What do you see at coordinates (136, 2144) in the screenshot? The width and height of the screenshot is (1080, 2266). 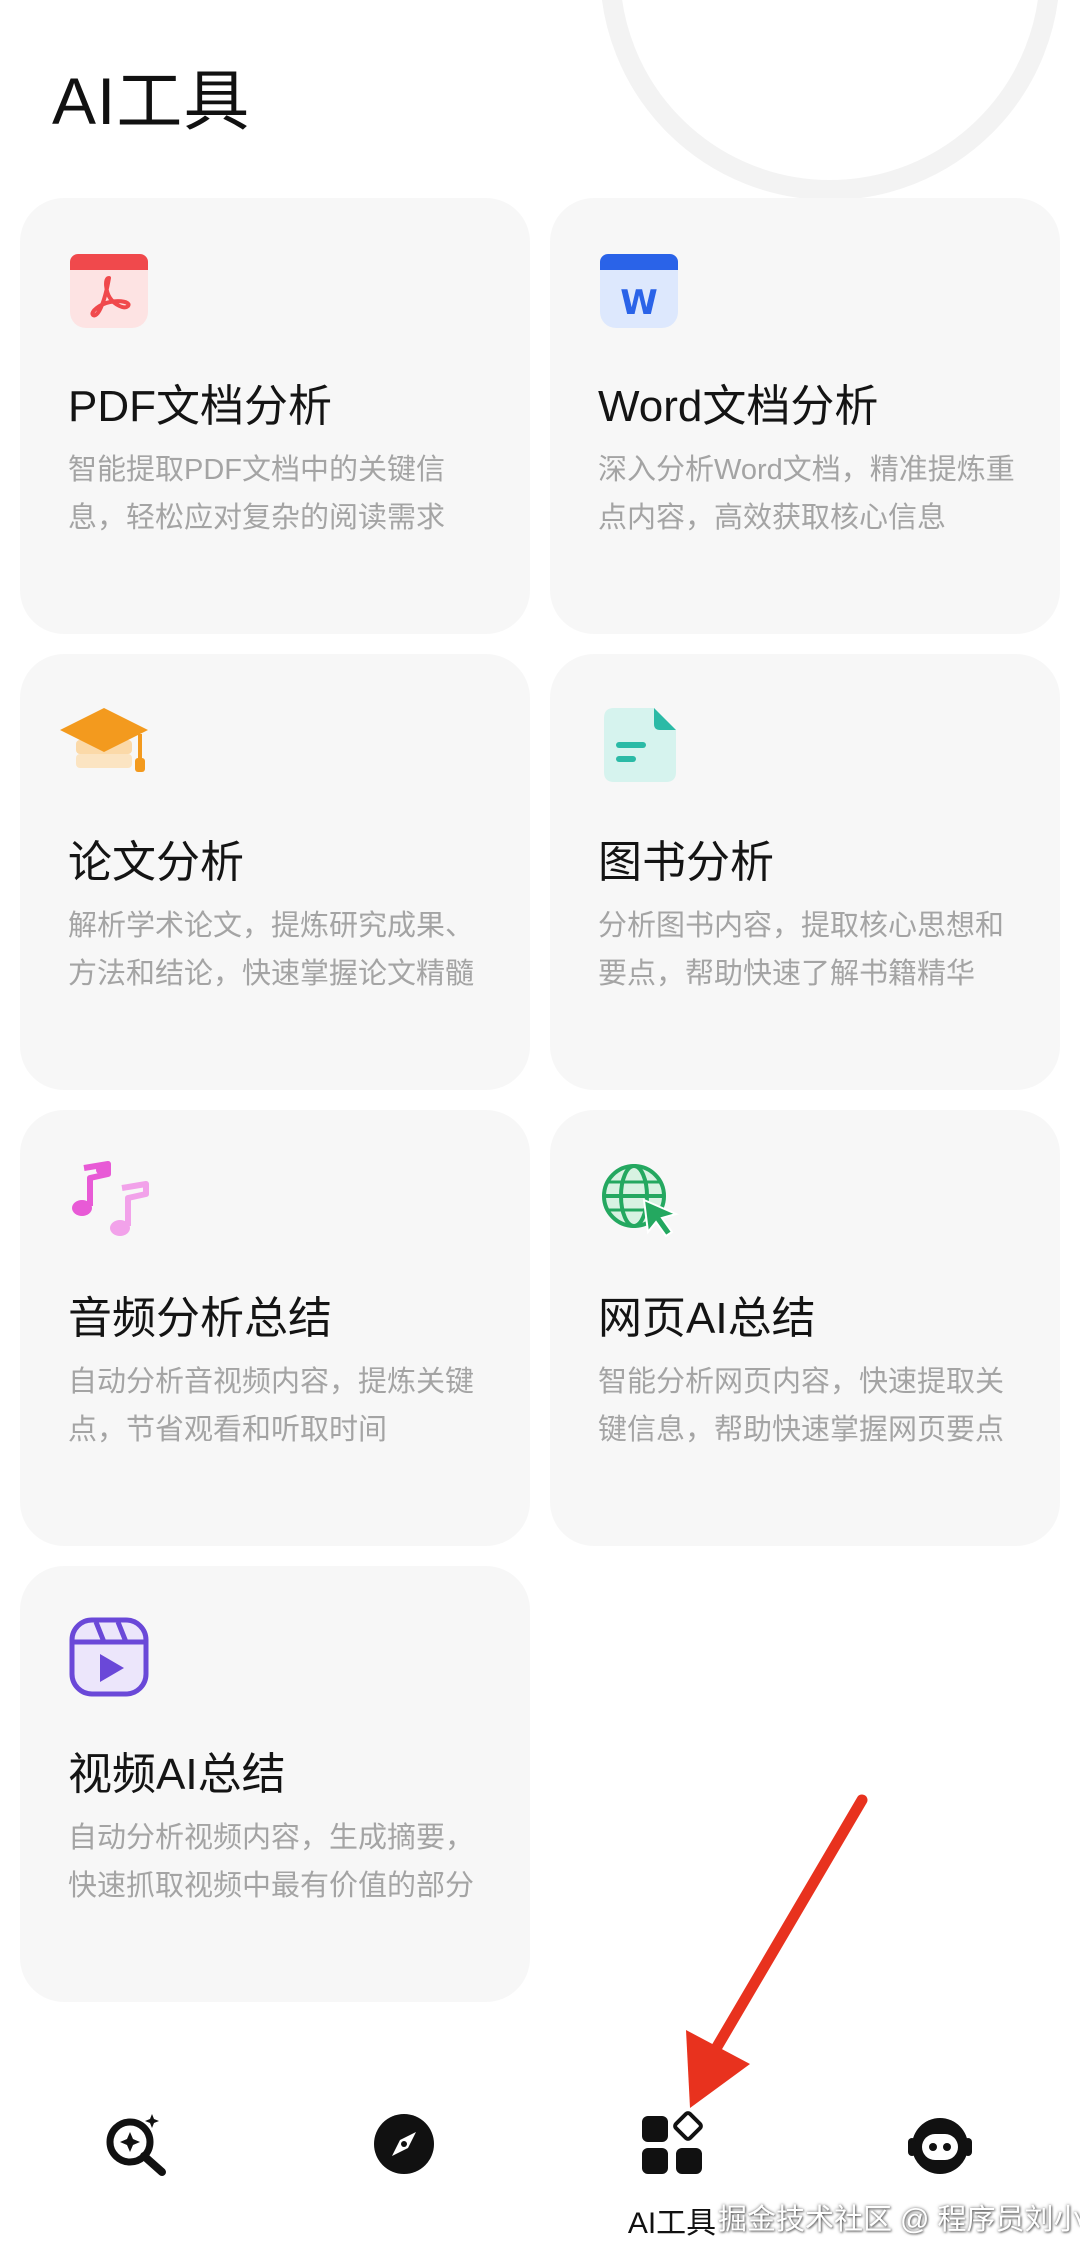 I see `sparkle-search-icon` at bounding box center [136, 2144].